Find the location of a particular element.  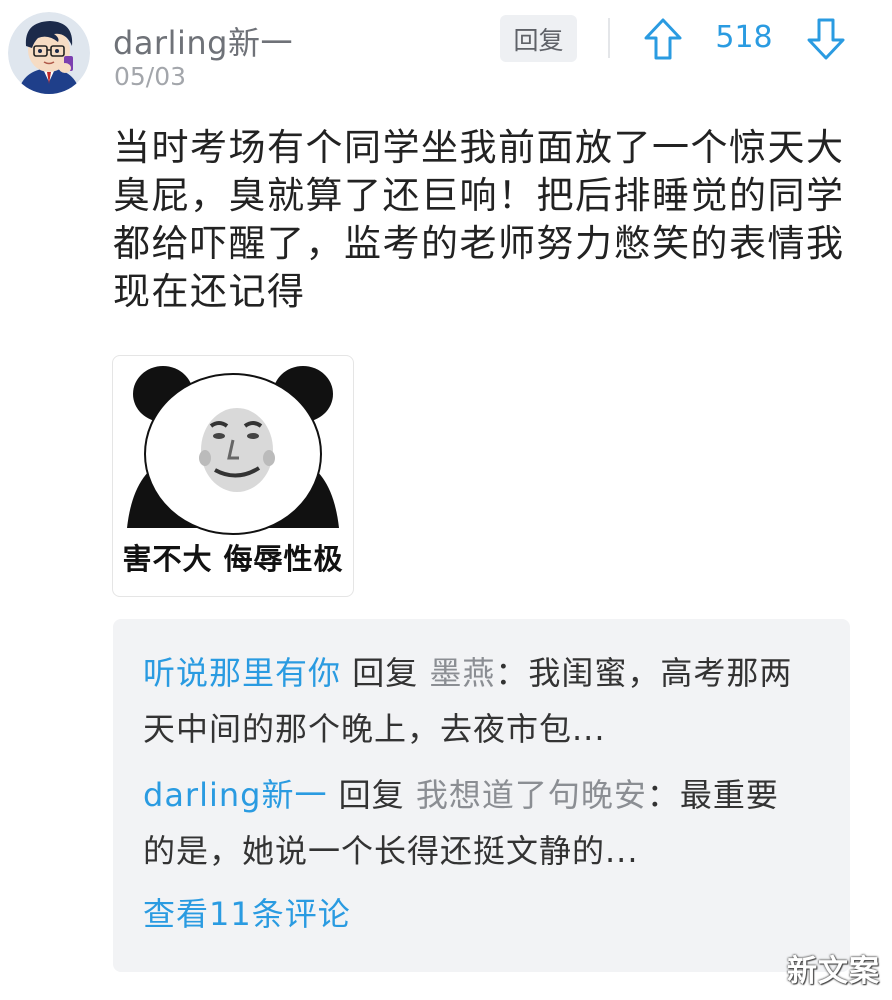

subcomment-target: 我想道了句晚安 is located at coordinates (531, 795).